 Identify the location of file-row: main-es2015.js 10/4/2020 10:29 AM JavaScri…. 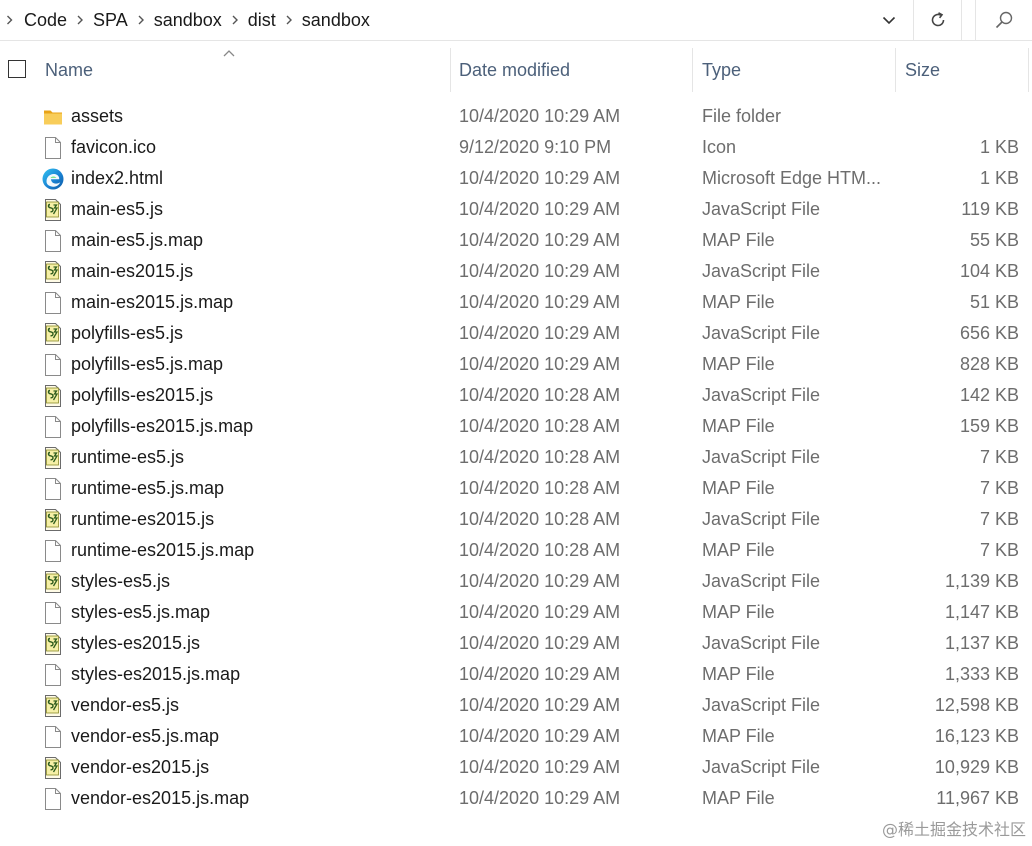
(516, 271).